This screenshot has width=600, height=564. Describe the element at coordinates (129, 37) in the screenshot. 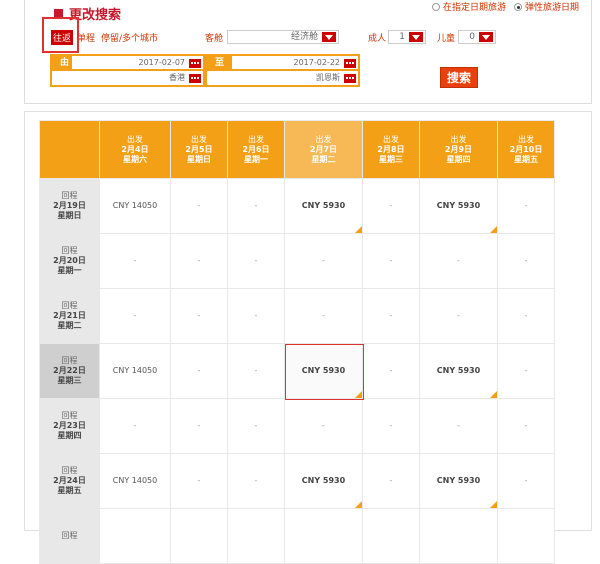

I see `tab-multi-city: 停留/多个城市` at that location.